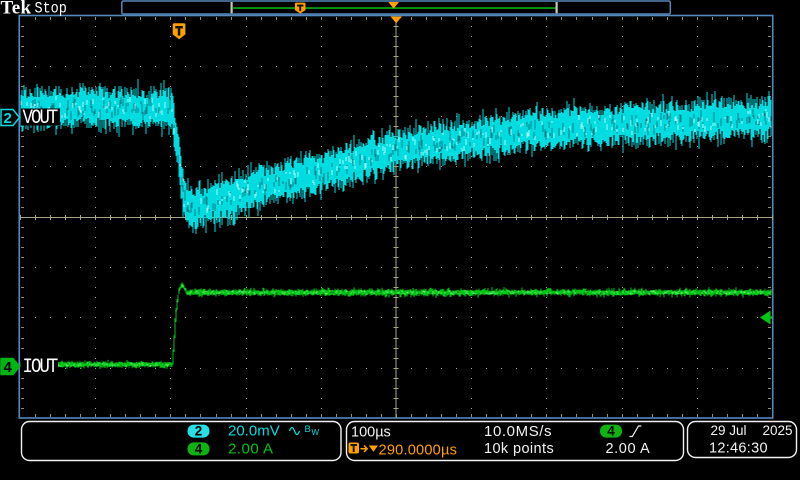 This screenshot has height=480, width=800. Describe the element at coordinates (418, 451) in the screenshot. I see `svg-text: 290.0000µs` at that location.